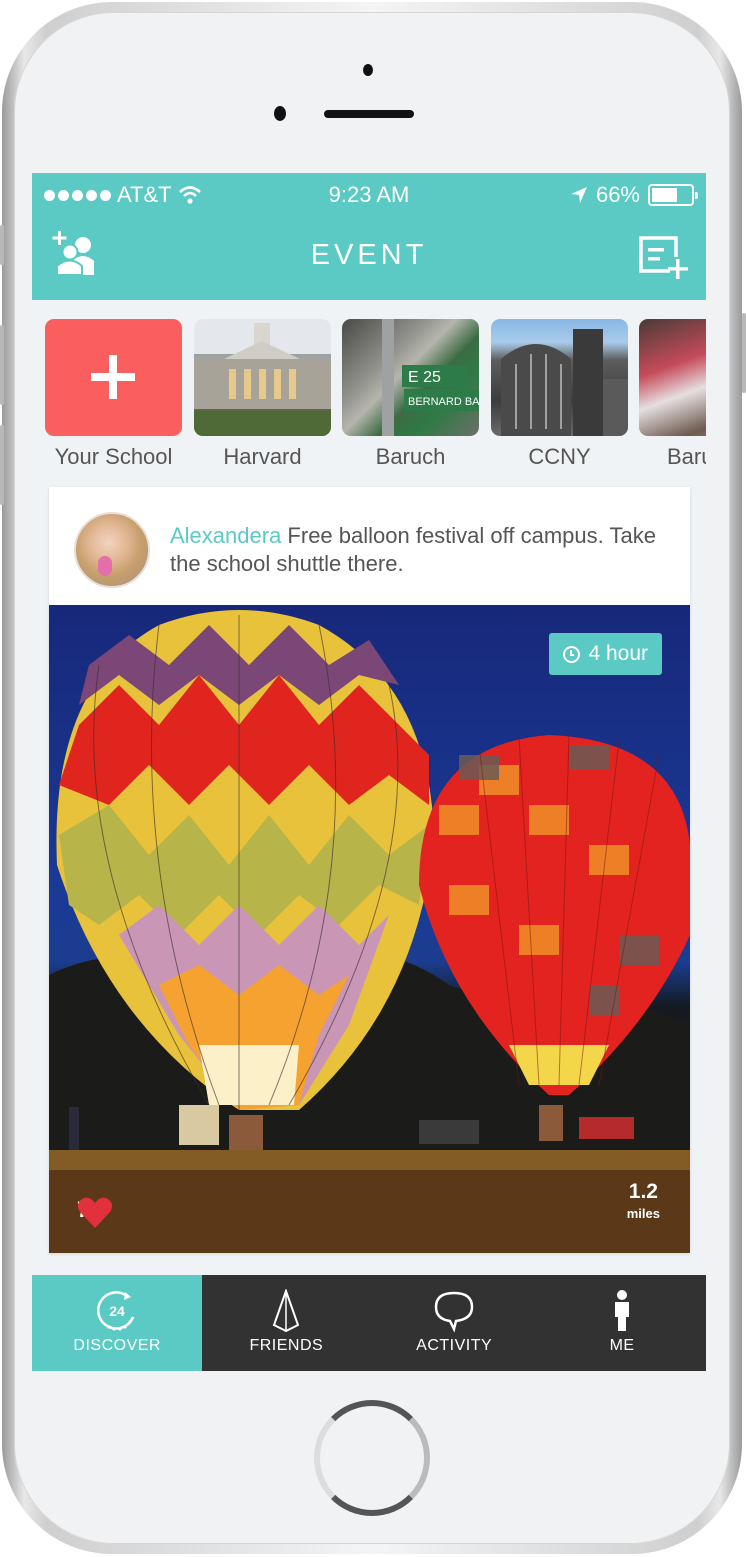 Image resolution: width=746 pixels, height=1557 pixels. I want to click on svg-text: BERNARD BAR, so click(443, 402).